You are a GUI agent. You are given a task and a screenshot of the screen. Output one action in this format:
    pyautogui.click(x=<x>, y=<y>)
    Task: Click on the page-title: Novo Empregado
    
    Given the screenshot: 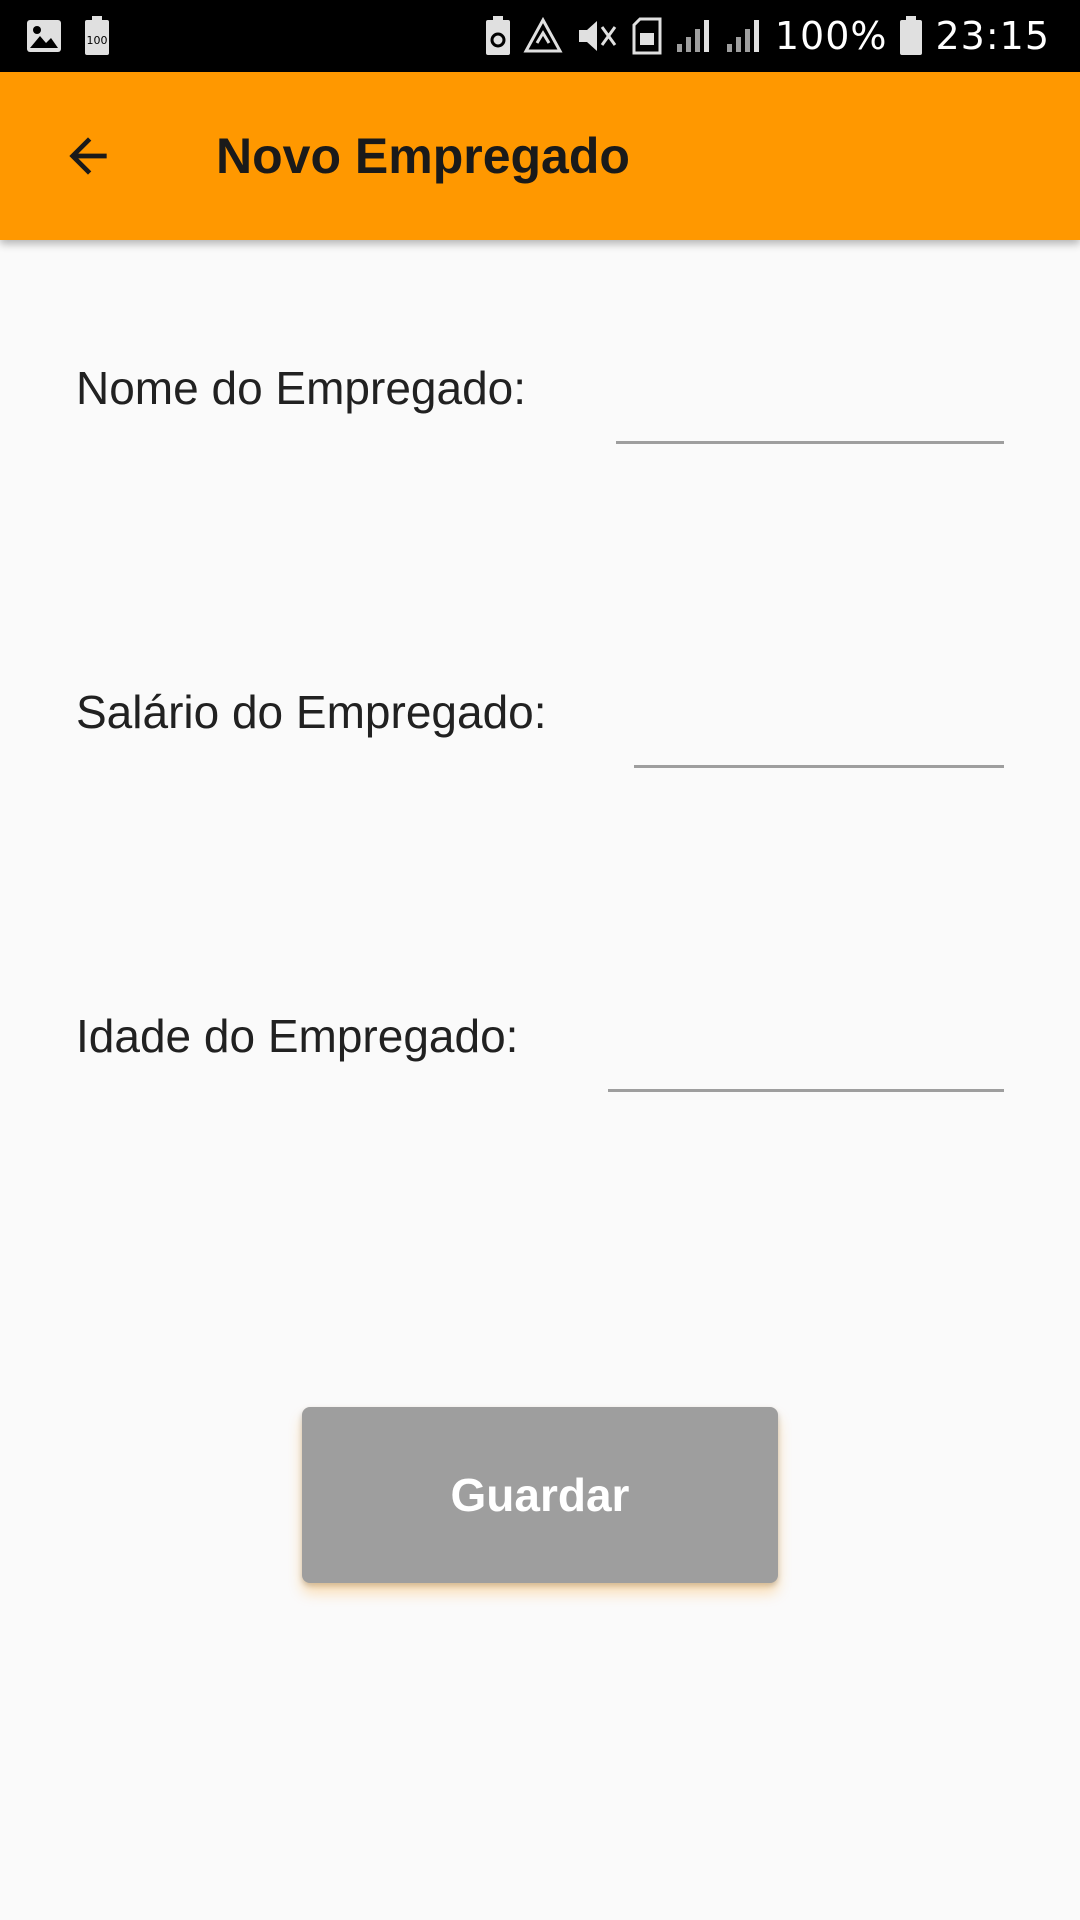 What is the action you would take?
    pyautogui.click(x=423, y=156)
    